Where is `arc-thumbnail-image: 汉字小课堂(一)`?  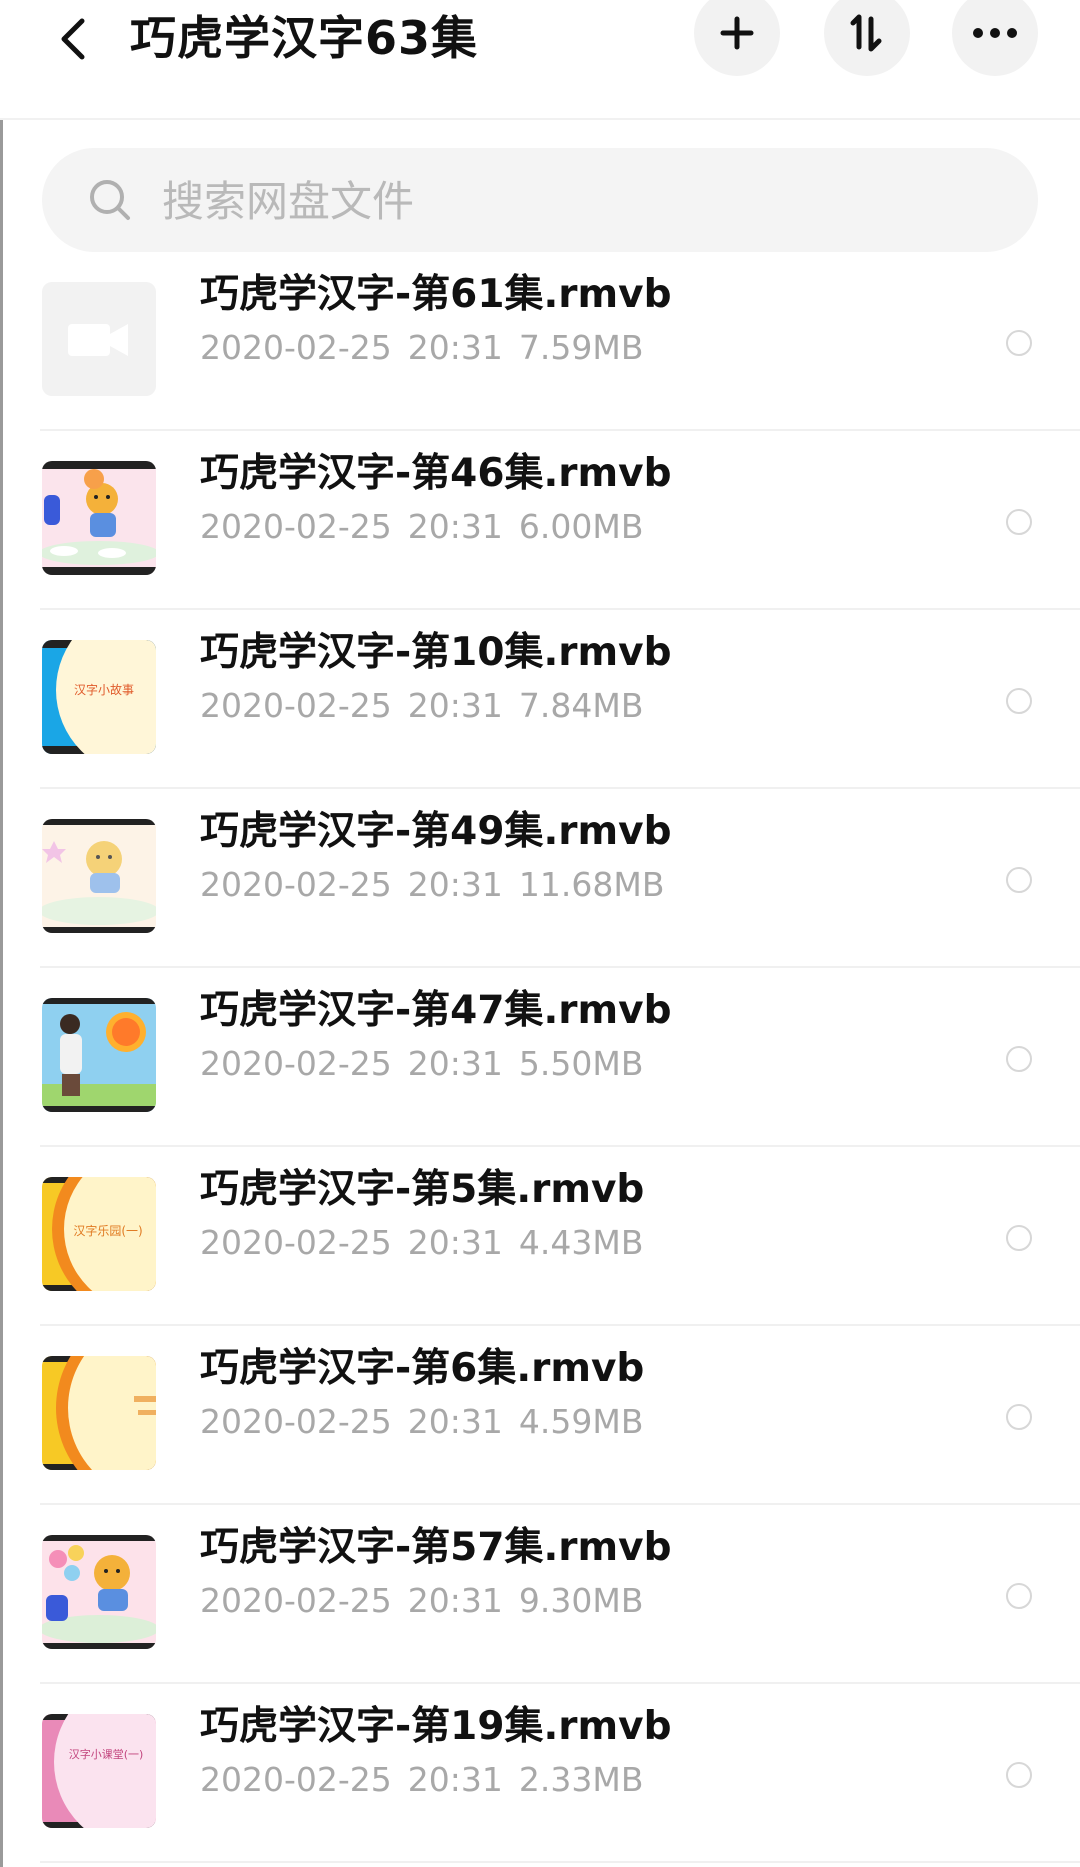 arc-thumbnail-image: 汉字小课堂(一) is located at coordinates (99, 1771).